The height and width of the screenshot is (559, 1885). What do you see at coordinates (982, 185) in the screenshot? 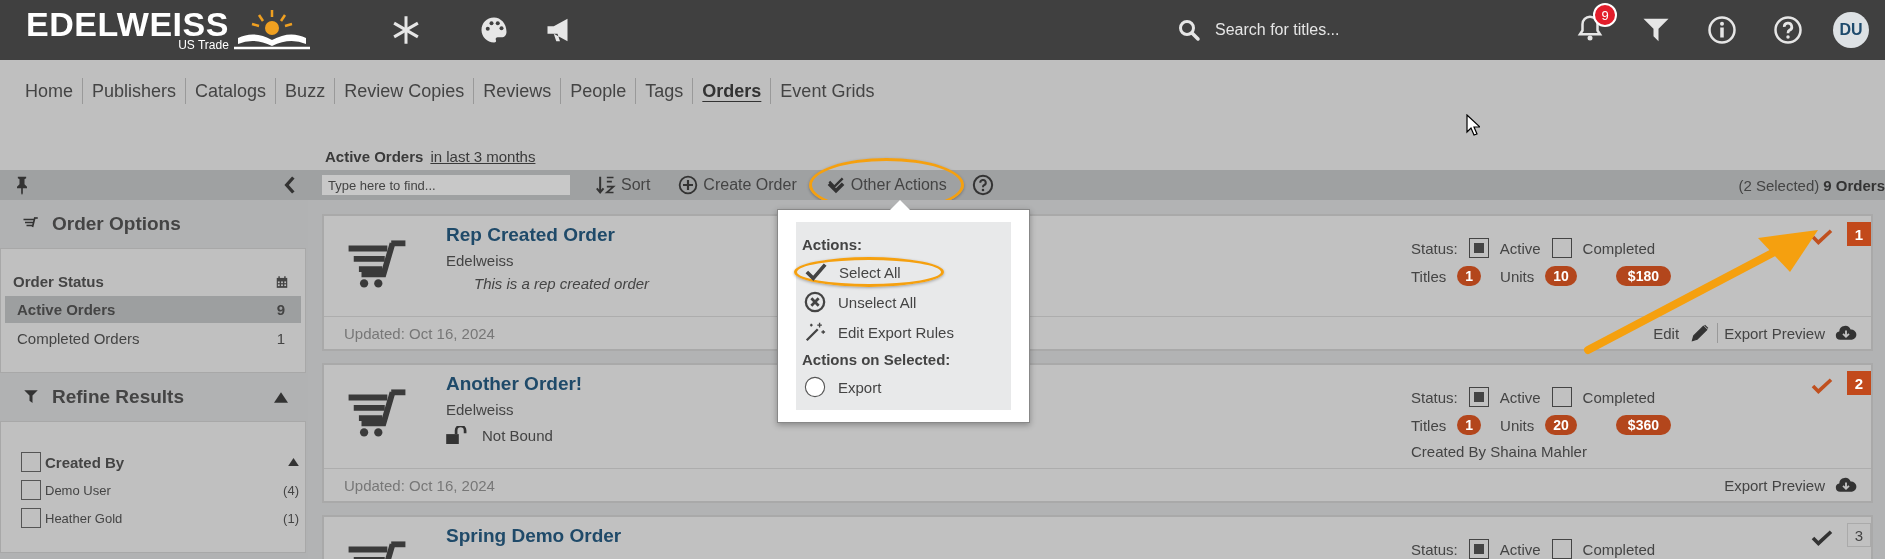
I see `help-icon` at bounding box center [982, 185].